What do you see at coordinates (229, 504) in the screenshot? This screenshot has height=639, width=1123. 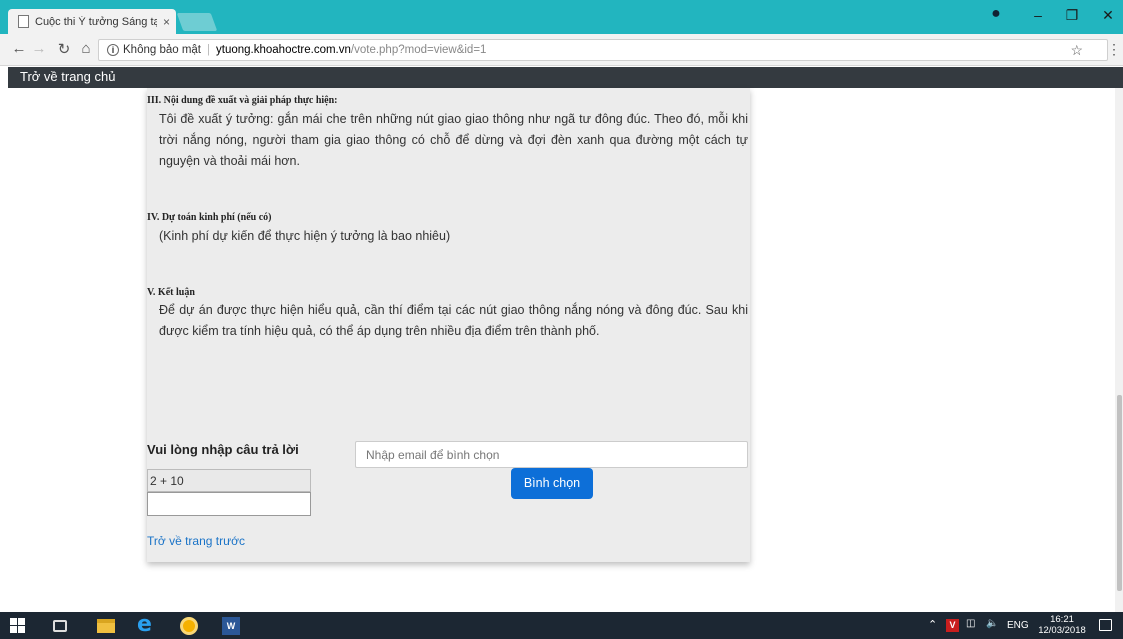 I see `captcha-answer-input` at bounding box center [229, 504].